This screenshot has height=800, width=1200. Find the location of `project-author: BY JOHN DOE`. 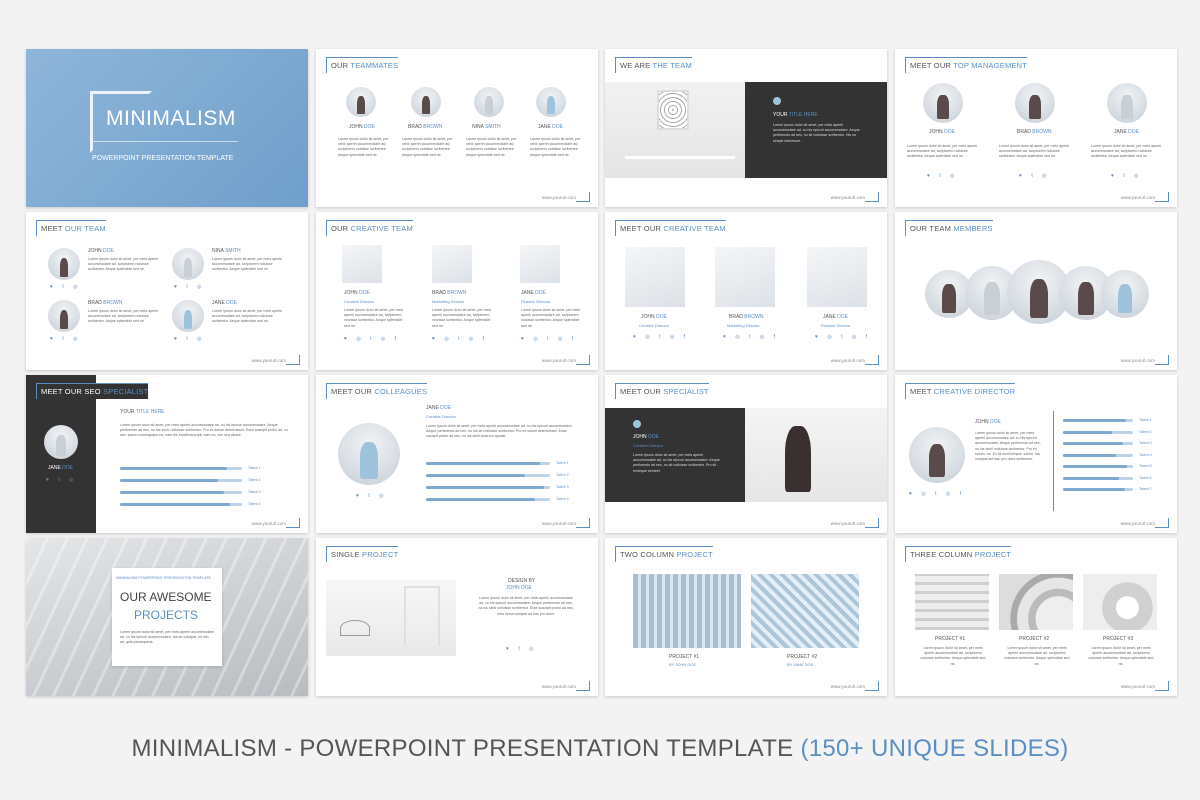

project-author: BY JOHN DOE is located at coordinates (683, 664).